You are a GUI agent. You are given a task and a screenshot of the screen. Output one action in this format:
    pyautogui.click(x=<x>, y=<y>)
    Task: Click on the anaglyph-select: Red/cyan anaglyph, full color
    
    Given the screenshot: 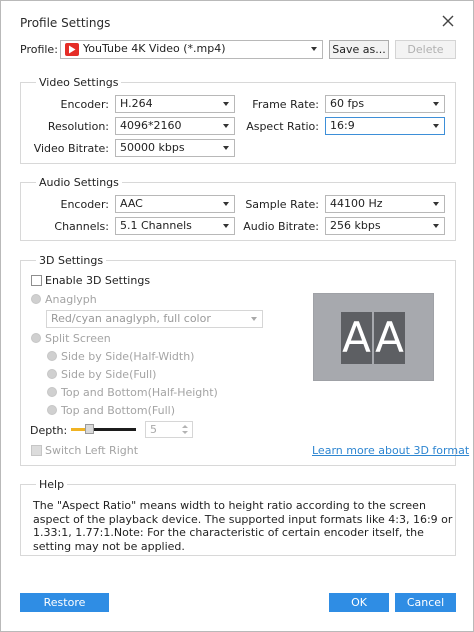 What is the action you would take?
    pyautogui.click(x=154, y=319)
    